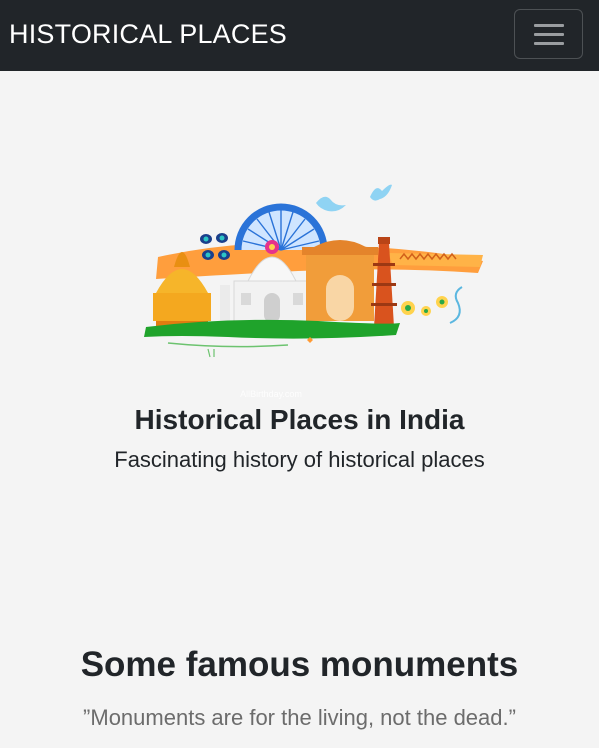  I want to click on monuments-section-title: Some famous monuments, so click(299, 664).